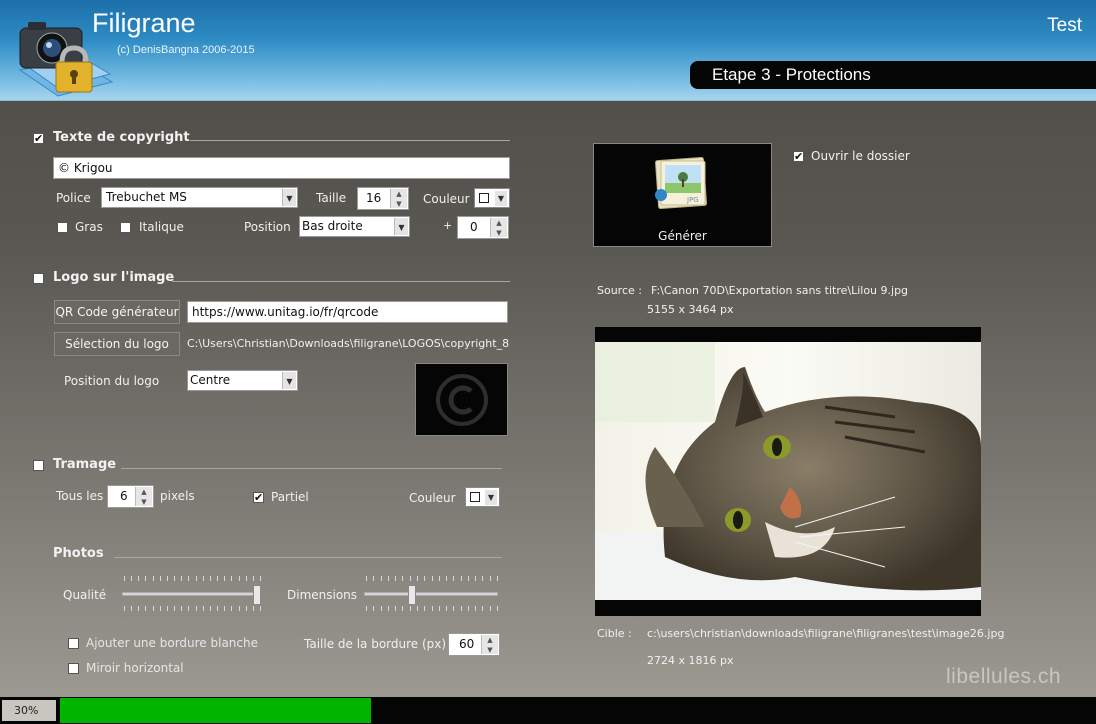 This screenshot has width=1096, height=724. What do you see at coordinates (267, 227) in the screenshot?
I see `position-label: Position` at bounding box center [267, 227].